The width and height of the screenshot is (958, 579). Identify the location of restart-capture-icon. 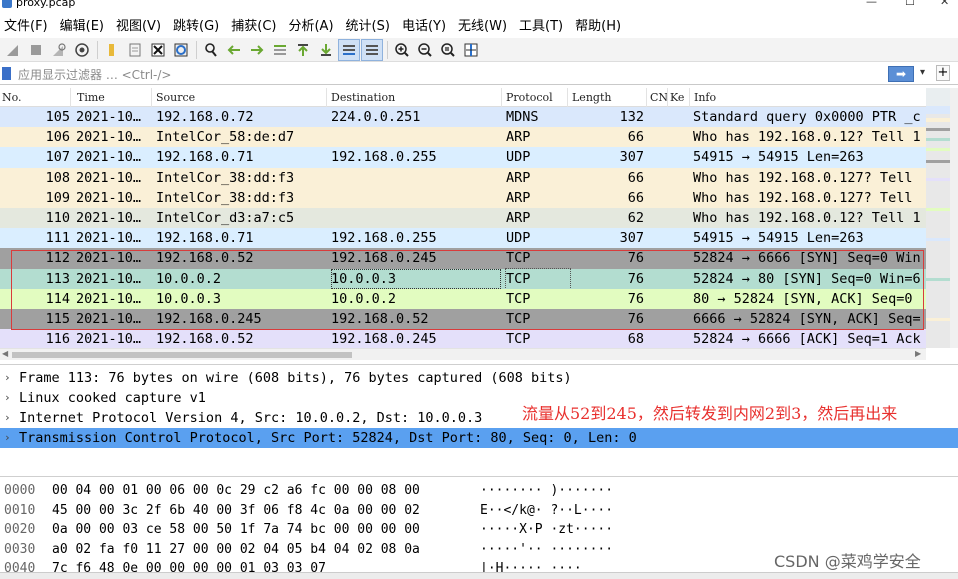
(59, 50).